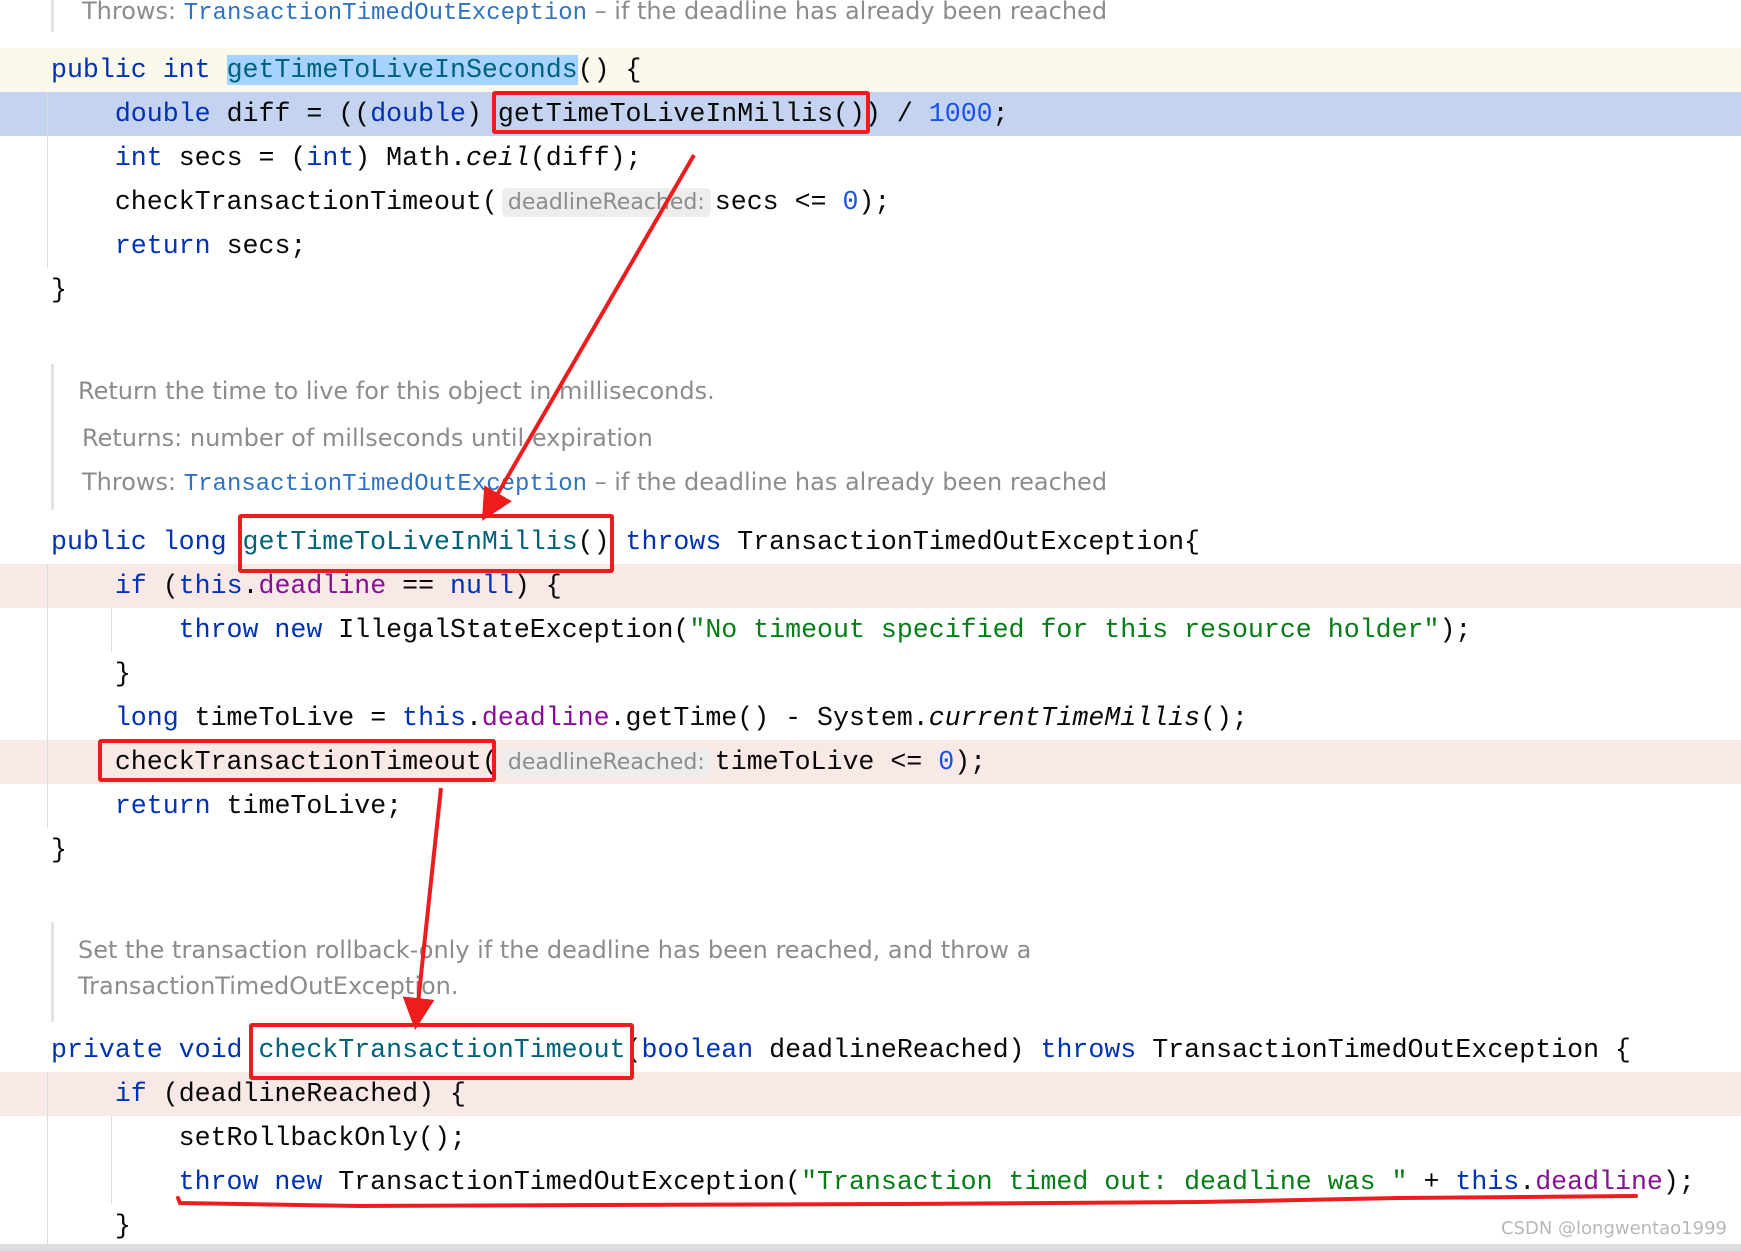  I want to click on editor-bottom-edge, so click(870, 1247).